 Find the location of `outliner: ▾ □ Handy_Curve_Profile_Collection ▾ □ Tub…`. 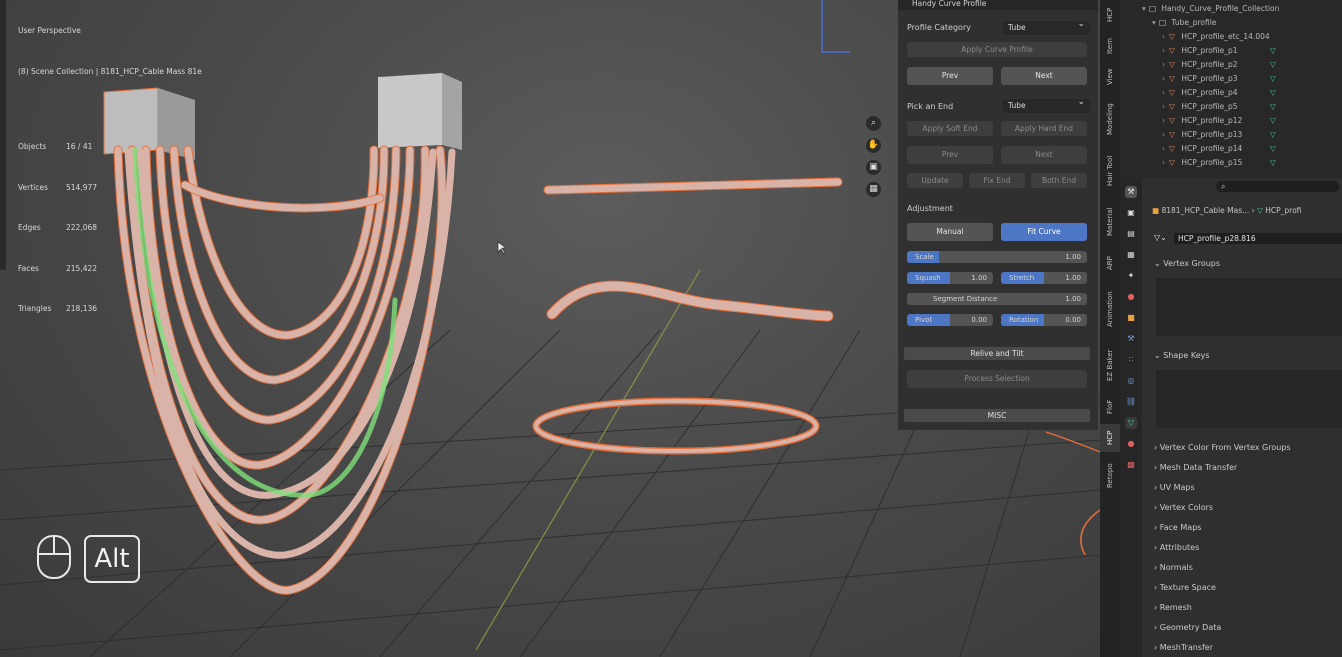

outliner: ▾ □ Handy_Curve_Profile_Collection ▾ □ Tub… is located at coordinates (1231, 89).